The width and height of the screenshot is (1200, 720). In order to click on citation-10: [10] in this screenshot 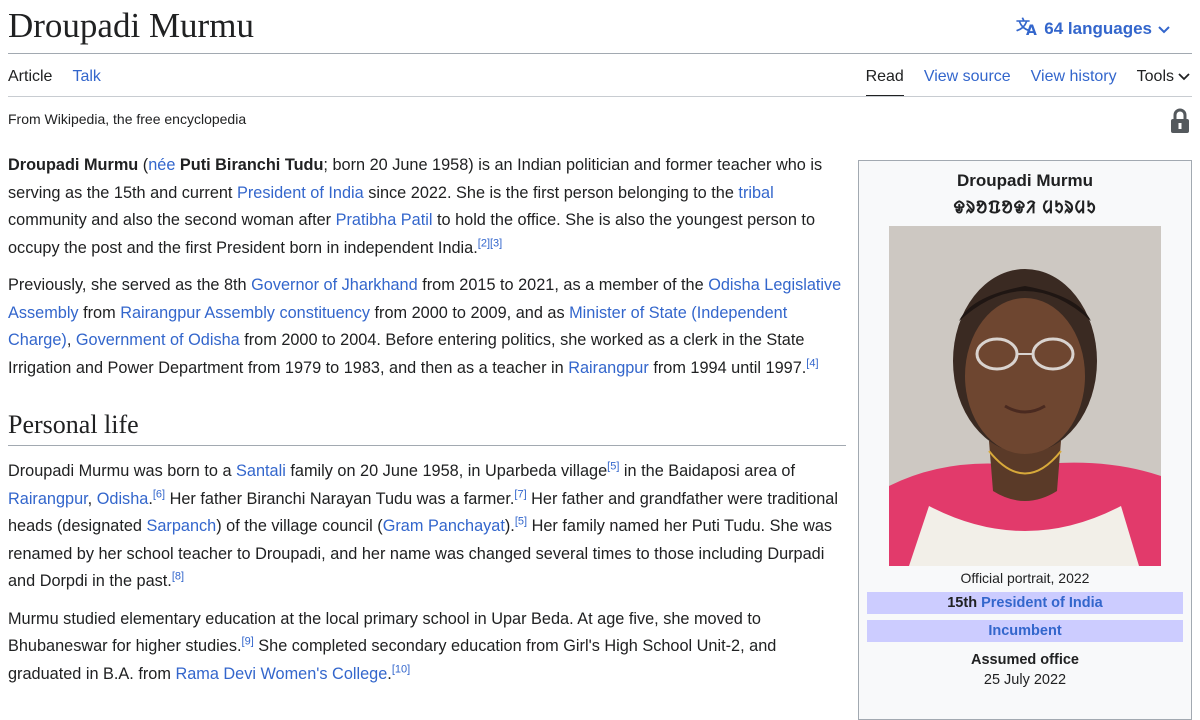, I will do `click(401, 669)`.